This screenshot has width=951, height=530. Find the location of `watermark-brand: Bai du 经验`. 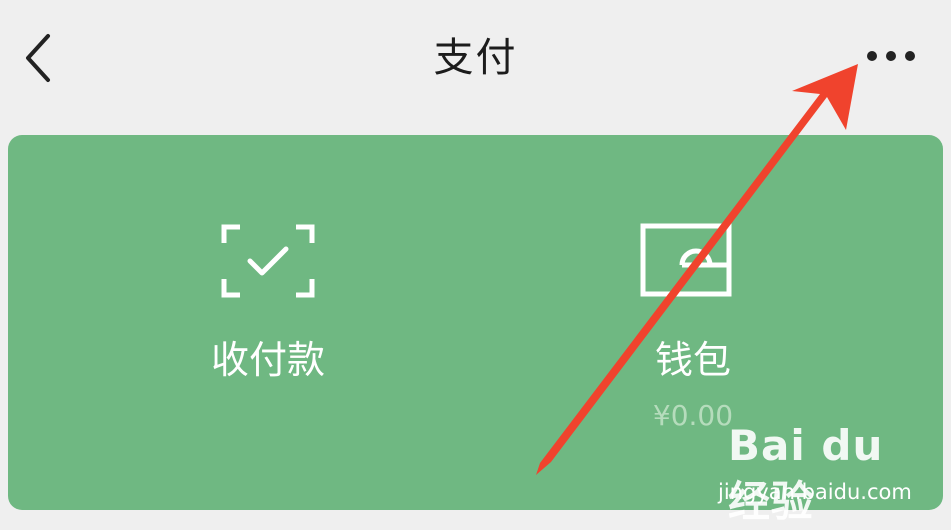

watermark-brand: Bai du 经验 is located at coordinates (806, 473).